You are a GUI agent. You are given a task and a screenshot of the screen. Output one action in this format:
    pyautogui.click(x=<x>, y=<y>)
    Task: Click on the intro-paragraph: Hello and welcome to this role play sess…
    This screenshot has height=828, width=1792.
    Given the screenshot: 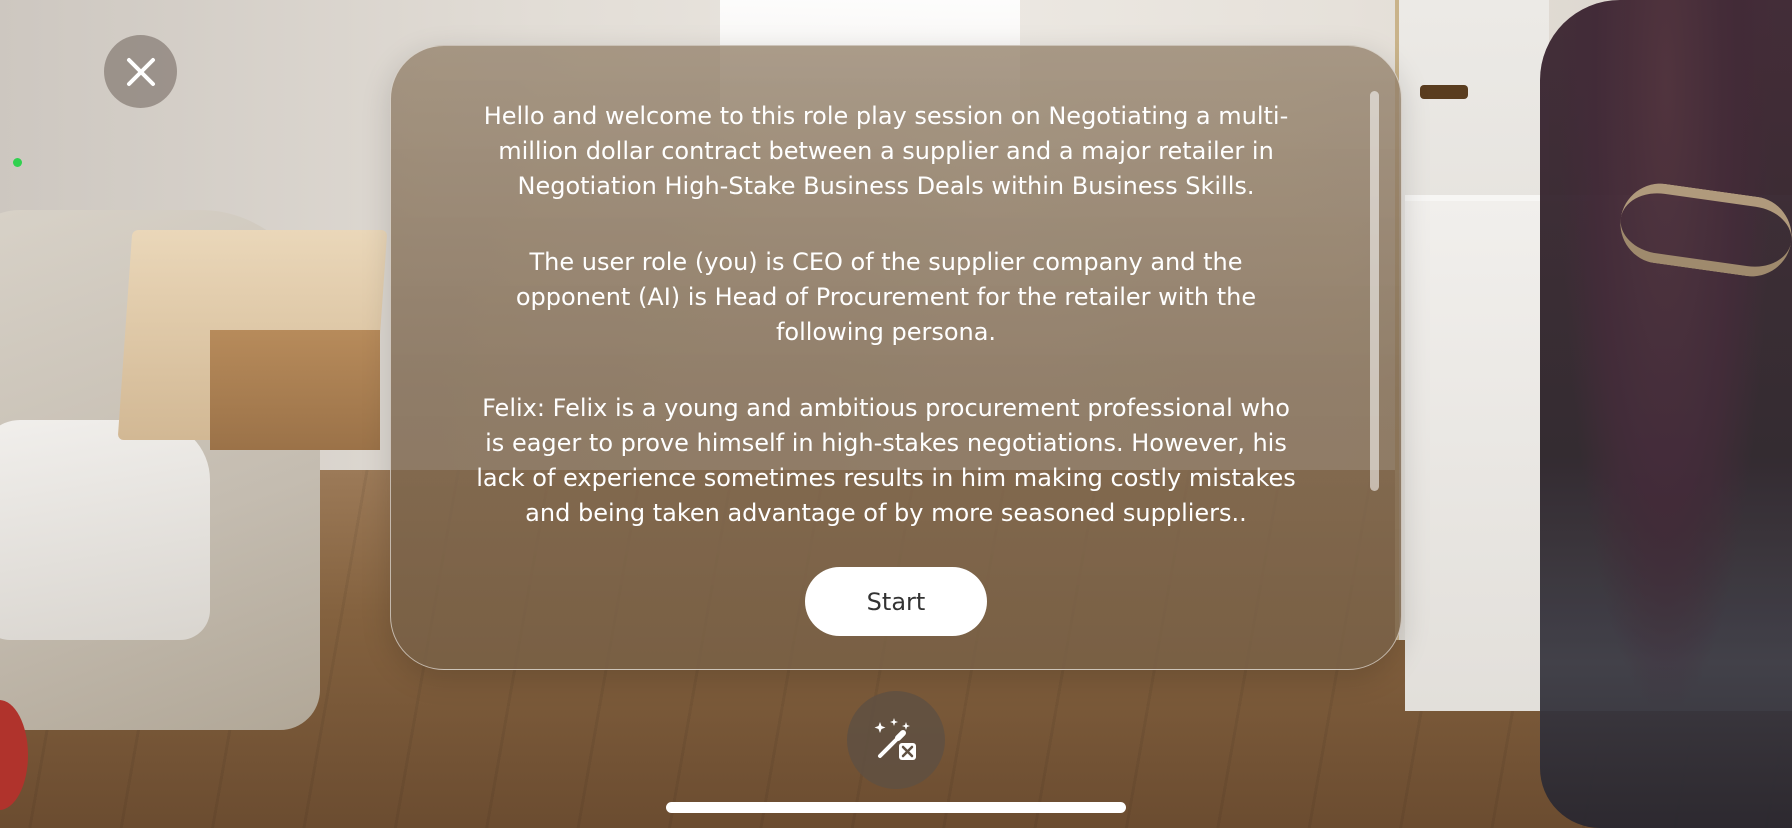 What is the action you would take?
    pyautogui.click(x=886, y=151)
    